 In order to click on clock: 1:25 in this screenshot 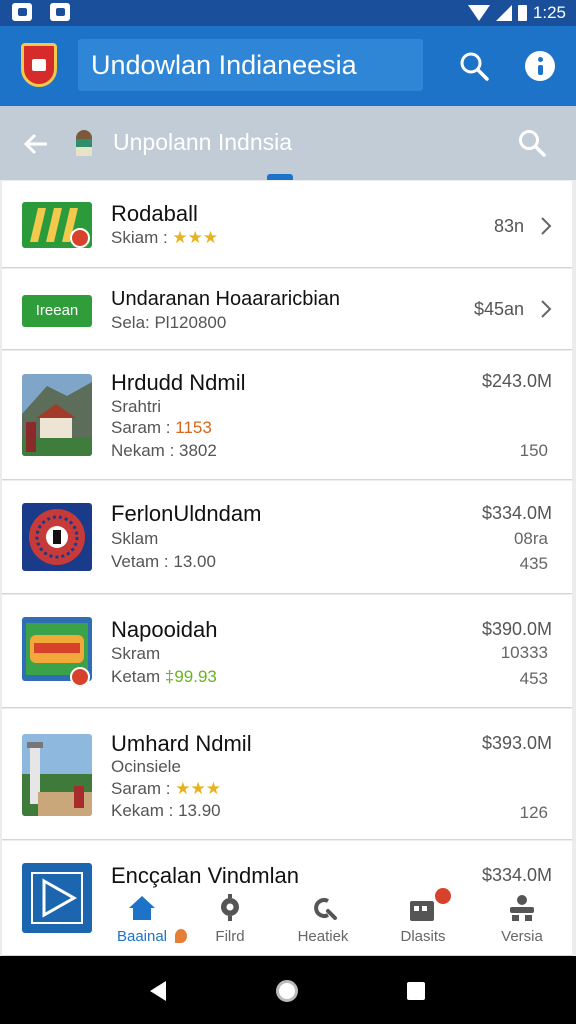, I will do `click(549, 12)`.